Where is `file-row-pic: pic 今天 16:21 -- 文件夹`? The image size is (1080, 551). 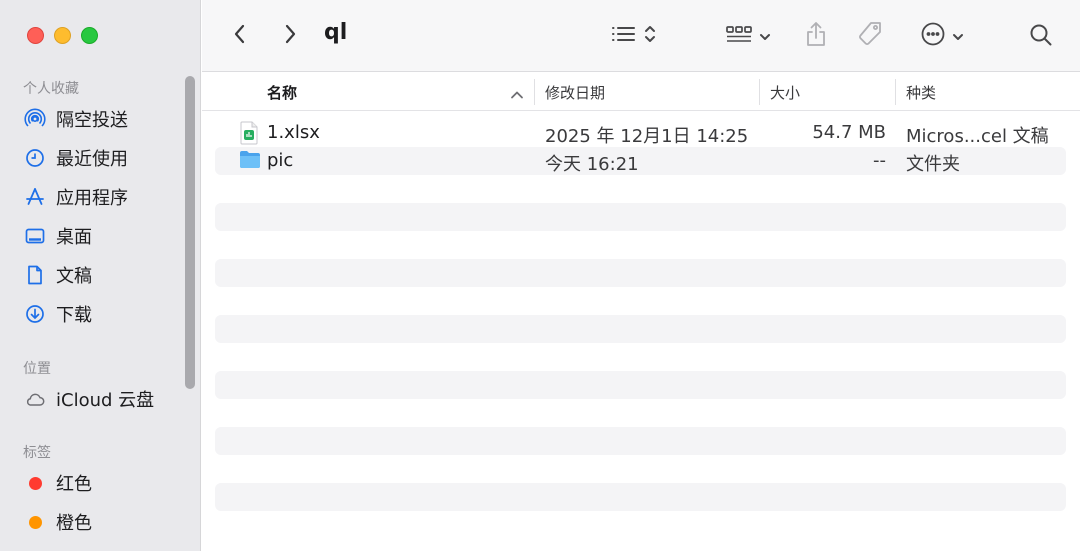 file-row-pic: pic 今天 16:21 -- 文件夹 is located at coordinates (640, 161).